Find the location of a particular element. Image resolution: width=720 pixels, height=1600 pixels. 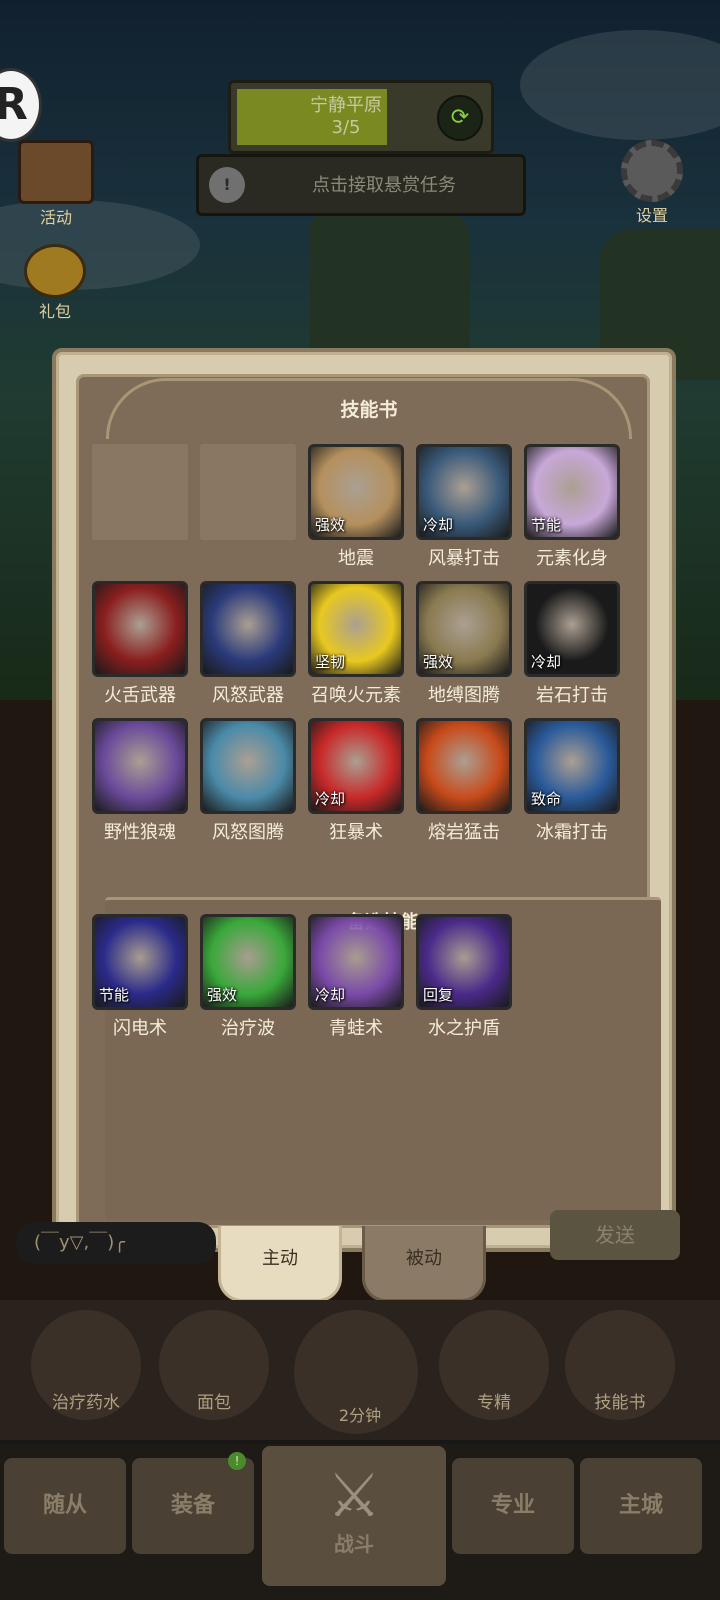

bounty-button: ! 点击接取悬赏任务 is located at coordinates (361, 185).